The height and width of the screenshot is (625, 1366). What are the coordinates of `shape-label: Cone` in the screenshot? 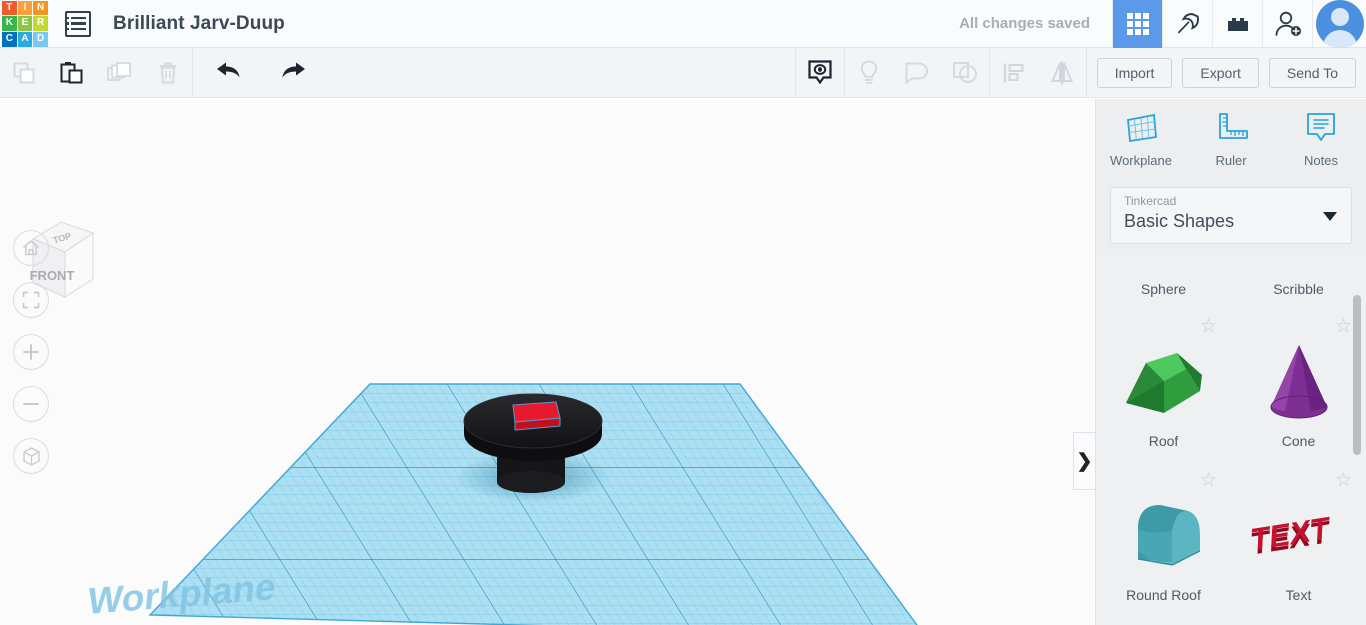 It's located at (1298, 441).